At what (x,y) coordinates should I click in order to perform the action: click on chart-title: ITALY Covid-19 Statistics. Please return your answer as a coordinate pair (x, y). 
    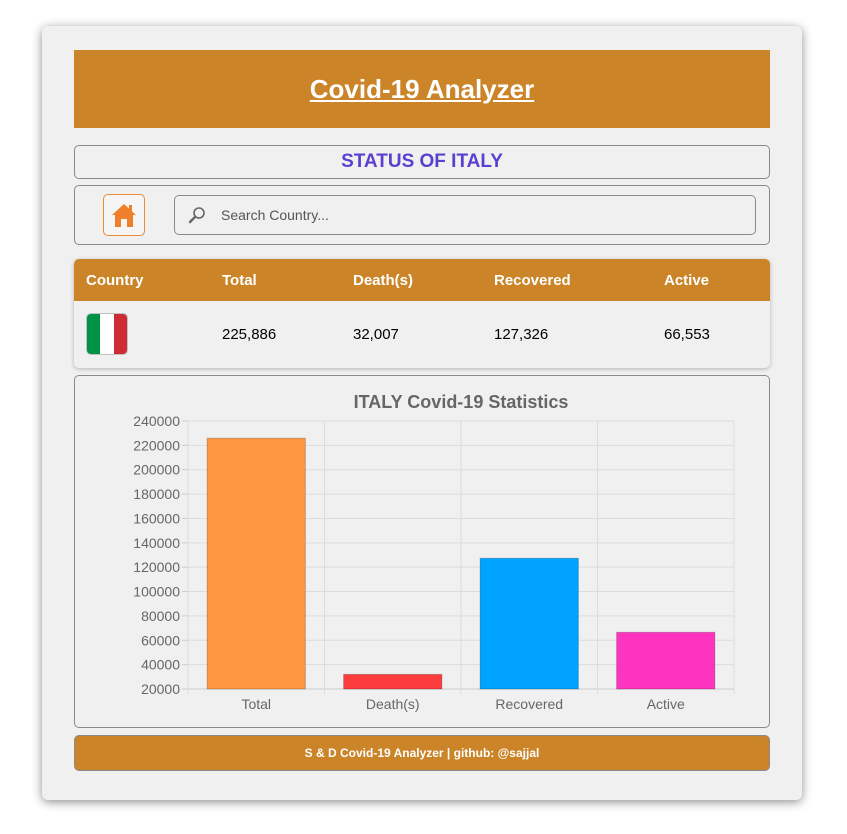
    Looking at the image, I should click on (461, 402).